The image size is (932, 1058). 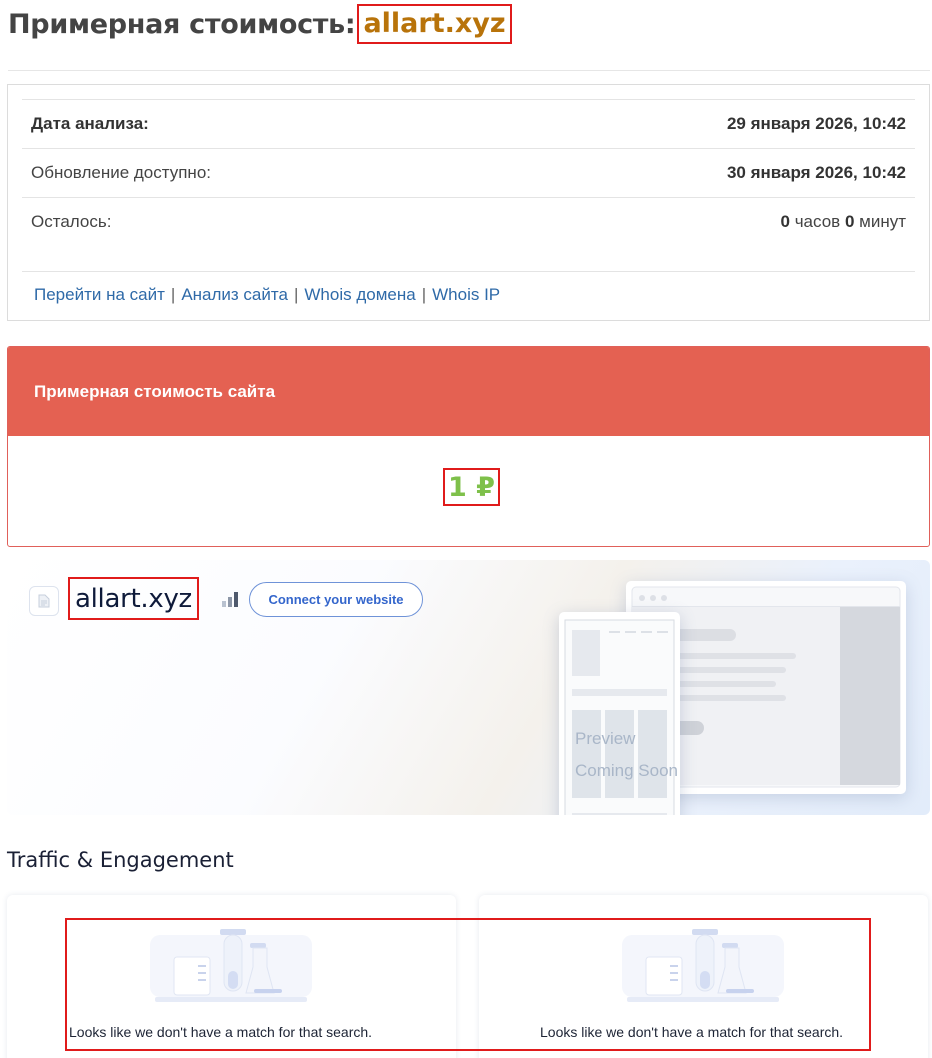 What do you see at coordinates (90, 123) in the screenshot?
I see `info-label: Дата анализа:` at bounding box center [90, 123].